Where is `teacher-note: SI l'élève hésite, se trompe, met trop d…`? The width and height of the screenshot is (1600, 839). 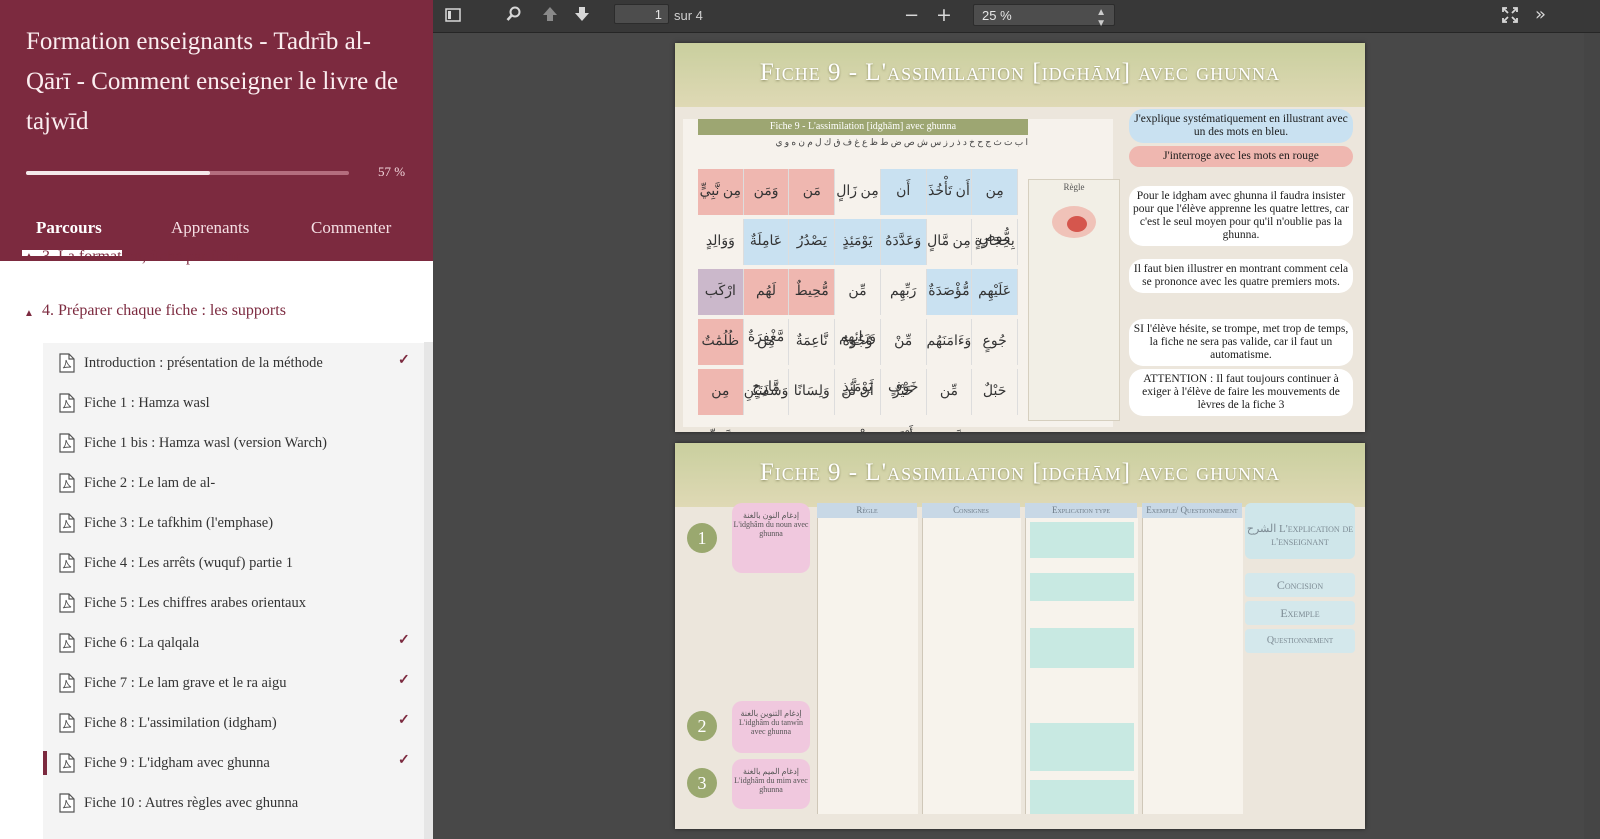 teacher-note: SI l'élève hésite, se trompe, met trop d… is located at coordinates (1241, 342).